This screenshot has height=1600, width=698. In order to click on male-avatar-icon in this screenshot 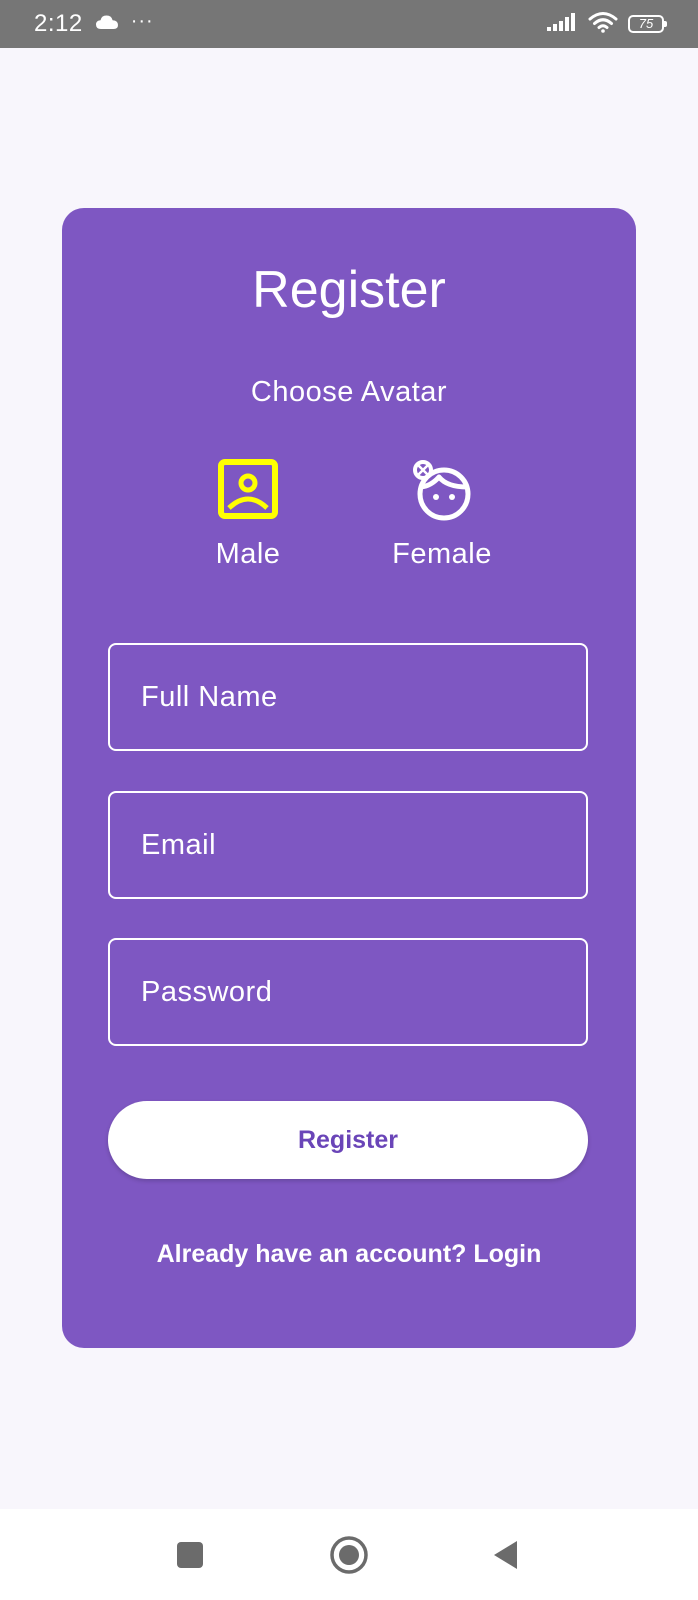, I will do `click(248, 489)`.